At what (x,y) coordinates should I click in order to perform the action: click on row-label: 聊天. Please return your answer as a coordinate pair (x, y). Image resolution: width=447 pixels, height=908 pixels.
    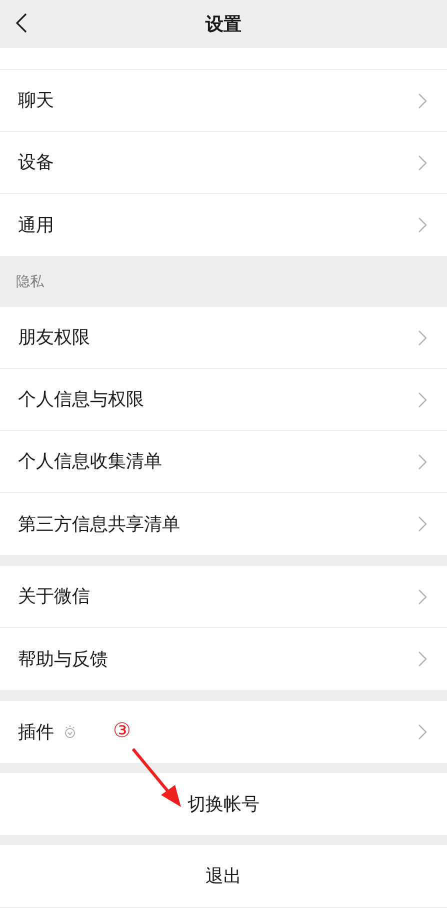
    Looking at the image, I should click on (36, 100).